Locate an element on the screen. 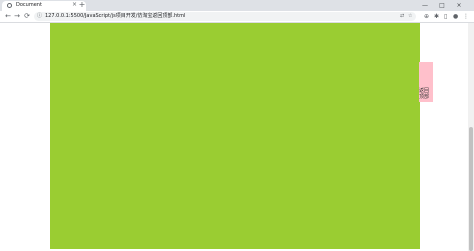  sidebar-icon: ▯ is located at coordinates (445, 16).